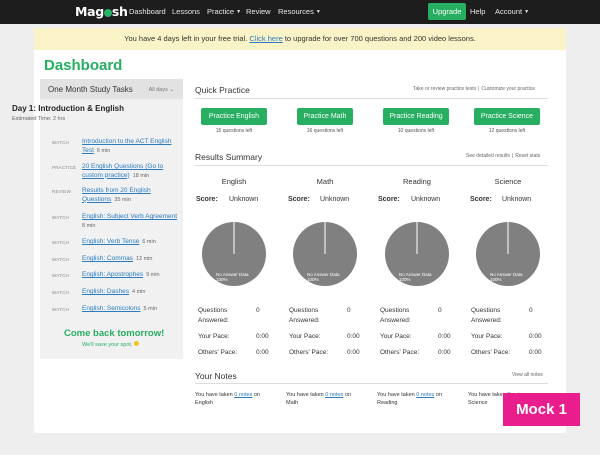 The width and height of the screenshot is (600, 455). What do you see at coordinates (507, 131) in the screenshot?
I see `questions-left: 12 questions left` at bounding box center [507, 131].